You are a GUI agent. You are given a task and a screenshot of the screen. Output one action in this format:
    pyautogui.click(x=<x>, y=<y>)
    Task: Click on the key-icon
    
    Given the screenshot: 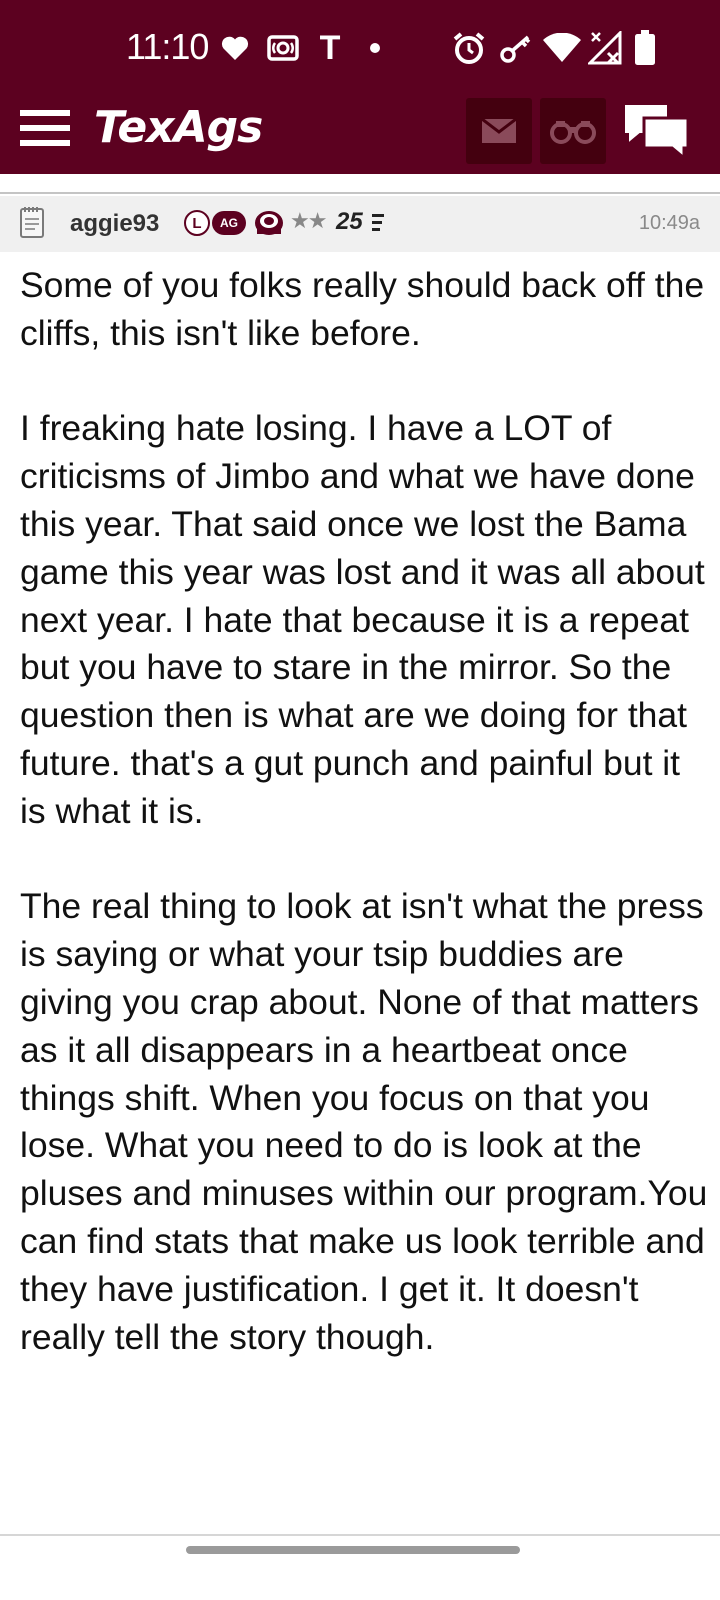 What is the action you would take?
    pyautogui.click(x=516, y=48)
    